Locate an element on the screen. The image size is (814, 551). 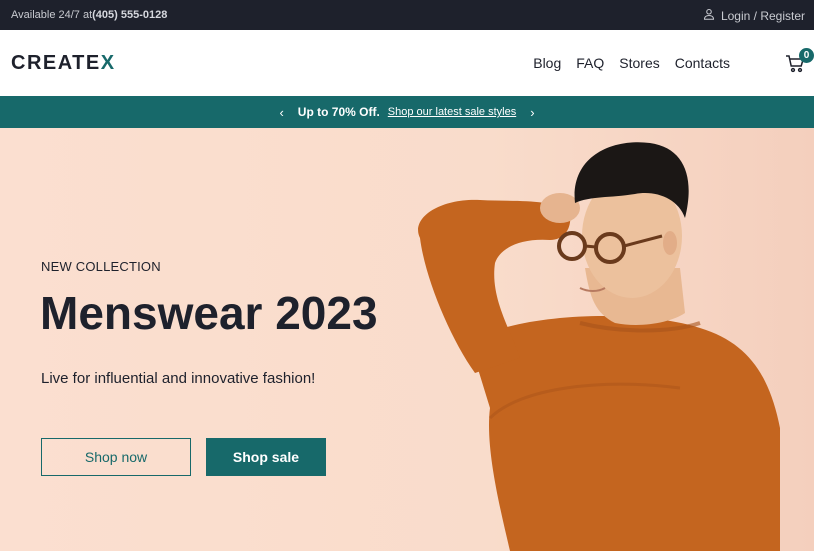
nav-item-contacts: Contacts is located at coordinates (702, 63).